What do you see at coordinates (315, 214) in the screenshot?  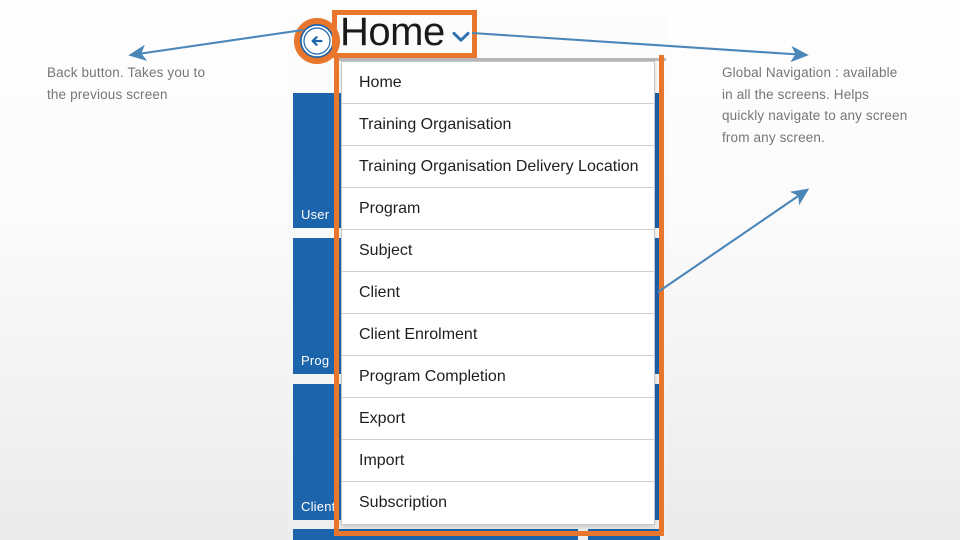 I see `tile-user-label: User` at bounding box center [315, 214].